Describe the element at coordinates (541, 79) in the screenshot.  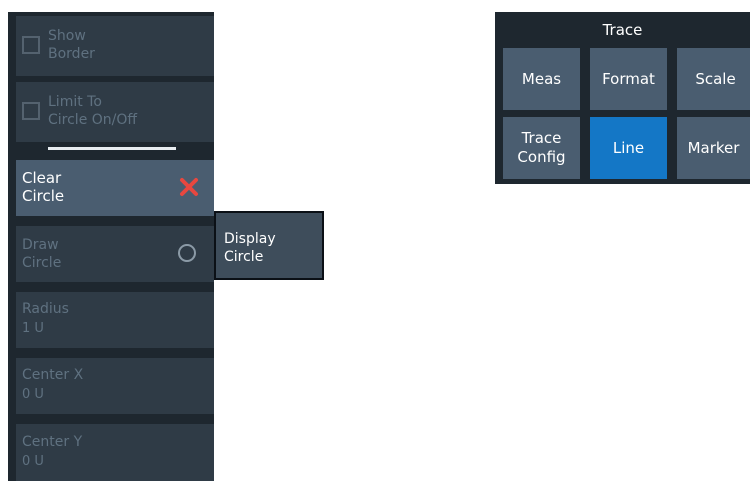
I see `meas-button: Meas` at that location.